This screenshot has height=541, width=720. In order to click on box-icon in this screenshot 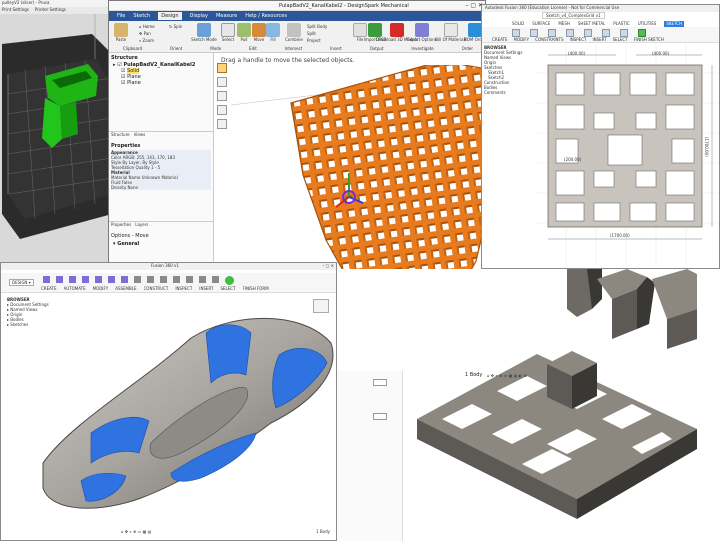, I will do `click(46, 279)`.